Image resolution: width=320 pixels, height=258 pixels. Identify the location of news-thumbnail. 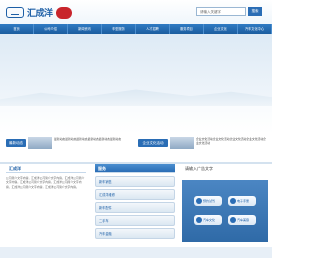
(40, 143).